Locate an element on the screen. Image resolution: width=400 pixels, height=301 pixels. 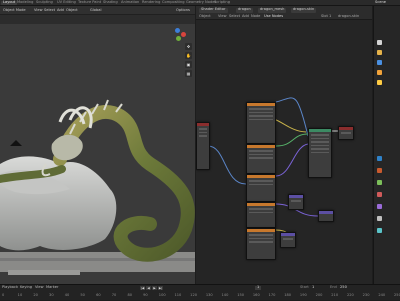
object-properties-icon is located at coordinates (379, 194).